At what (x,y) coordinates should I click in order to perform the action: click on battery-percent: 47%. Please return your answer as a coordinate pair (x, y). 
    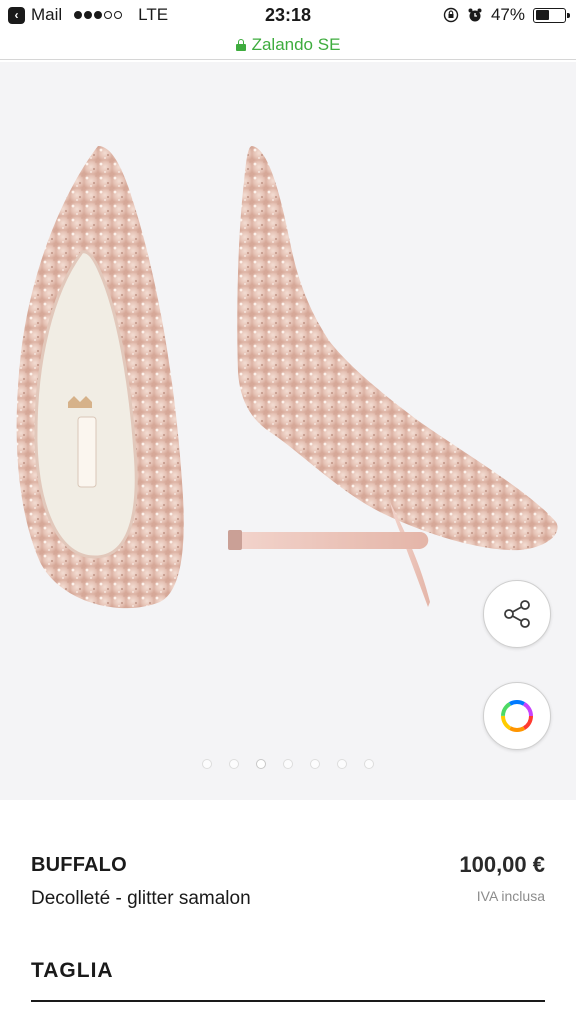
    Looking at the image, I should click on (507, 14).